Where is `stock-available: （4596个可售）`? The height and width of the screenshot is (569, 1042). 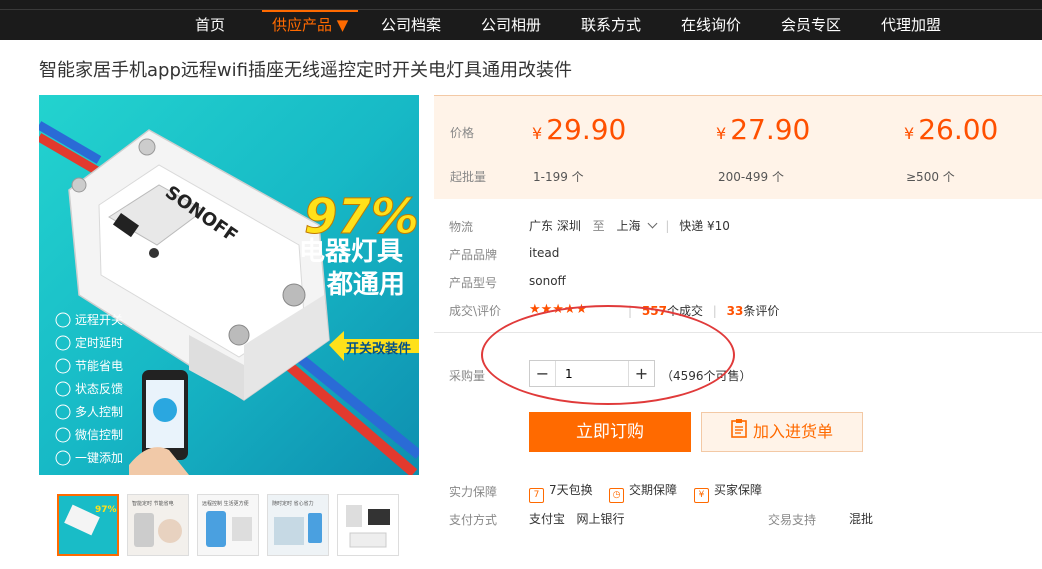 stock-available: （4596个可售） is located at coordinates (706, 376).